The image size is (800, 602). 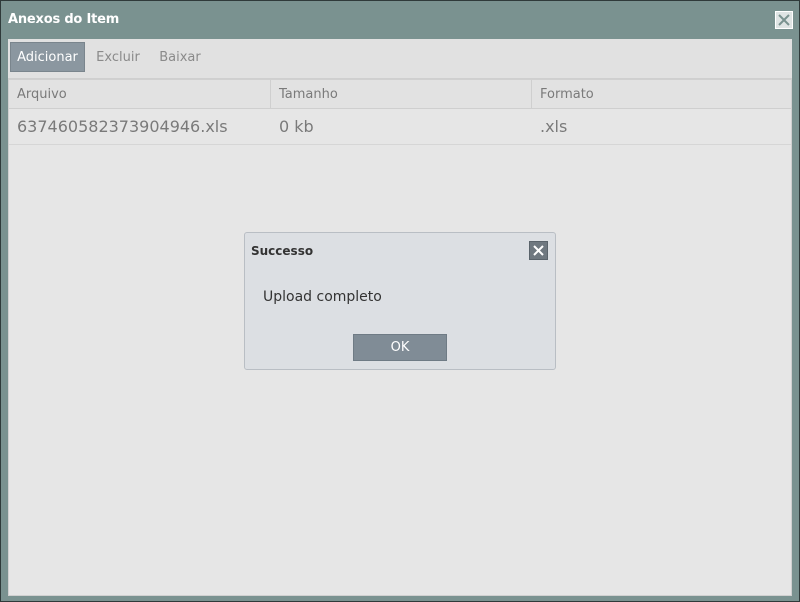 What do you see at coordinates (180, 57) in the screenshot?
I see `download-button: Baixar` at bounding box center [180, 57].